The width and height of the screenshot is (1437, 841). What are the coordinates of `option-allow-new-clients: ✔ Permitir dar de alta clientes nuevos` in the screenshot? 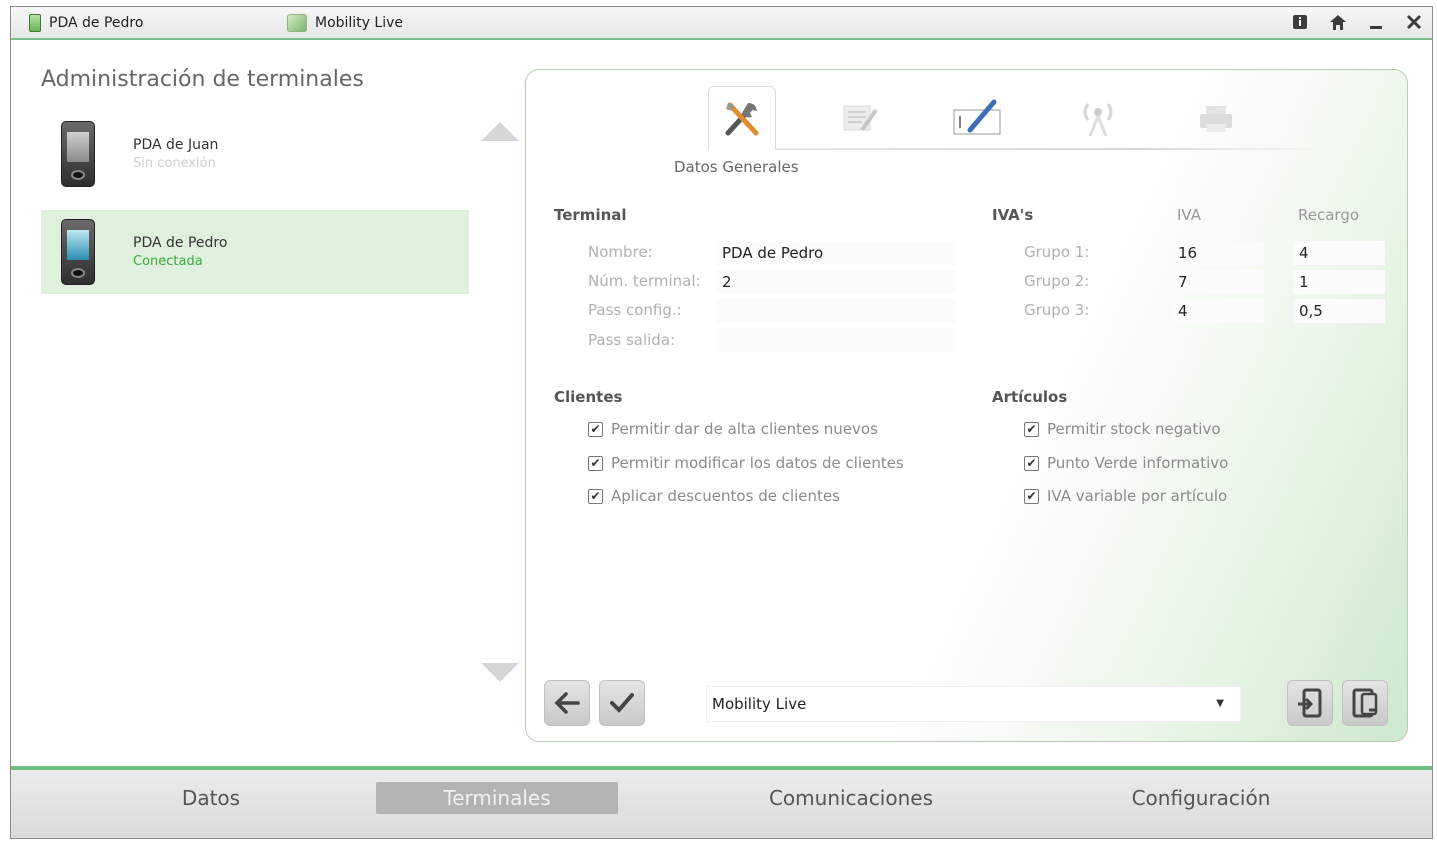 It's located at (733, 429).